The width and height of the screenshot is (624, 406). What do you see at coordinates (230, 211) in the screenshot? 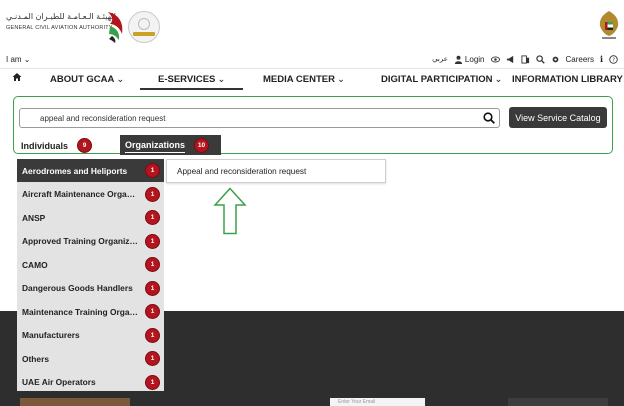
I see `annotation-arrow-icon` at bounding box center [230, 211].